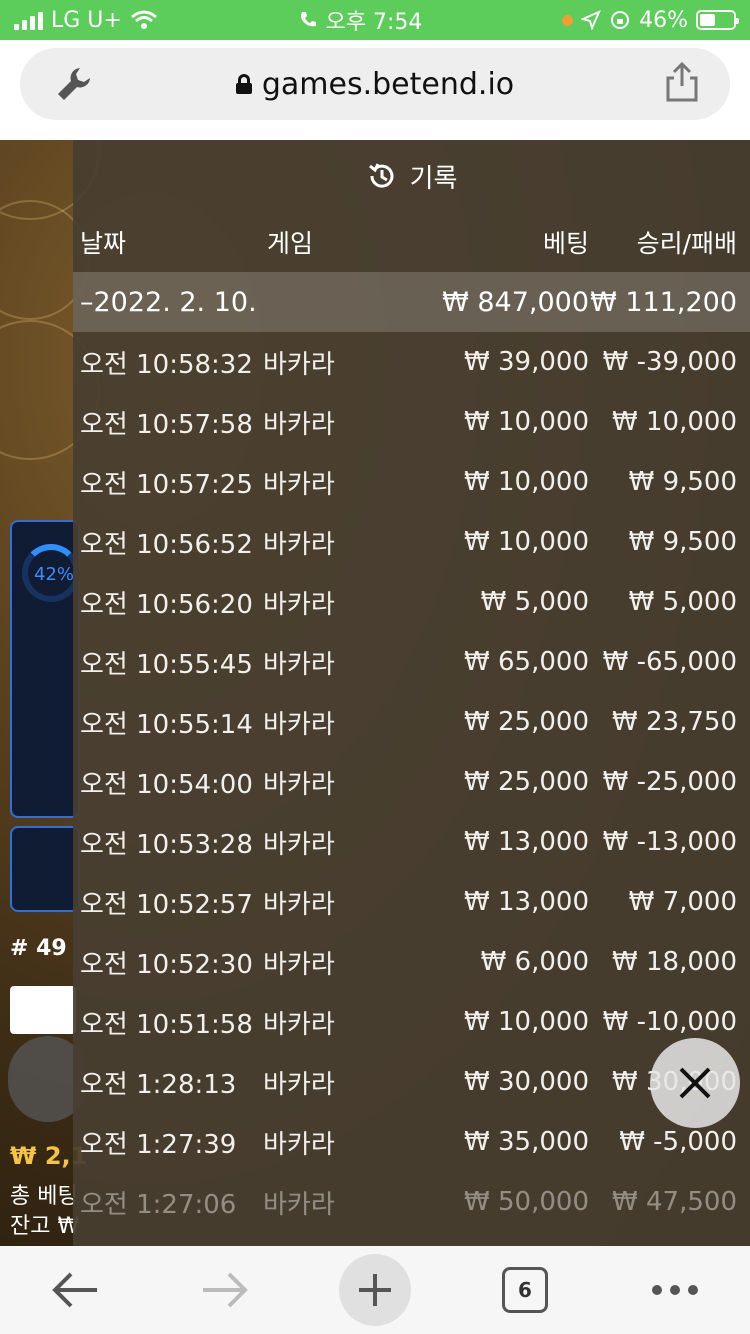  What do you see at coordinates (526, 1142) in the screenshot?
I see `row-bet: ₩ 35,000` at bounding box center [526, 1142].